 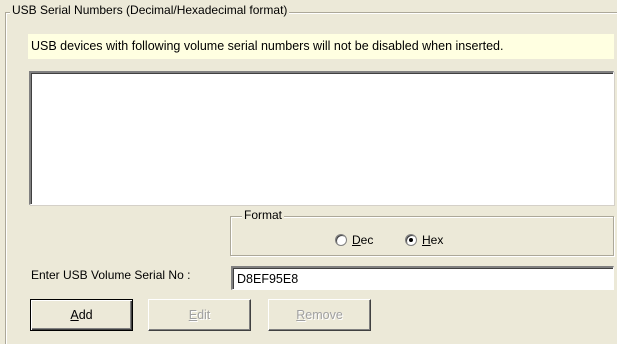 I want to click on radio-hex-circle, so click(x=411, y=240).